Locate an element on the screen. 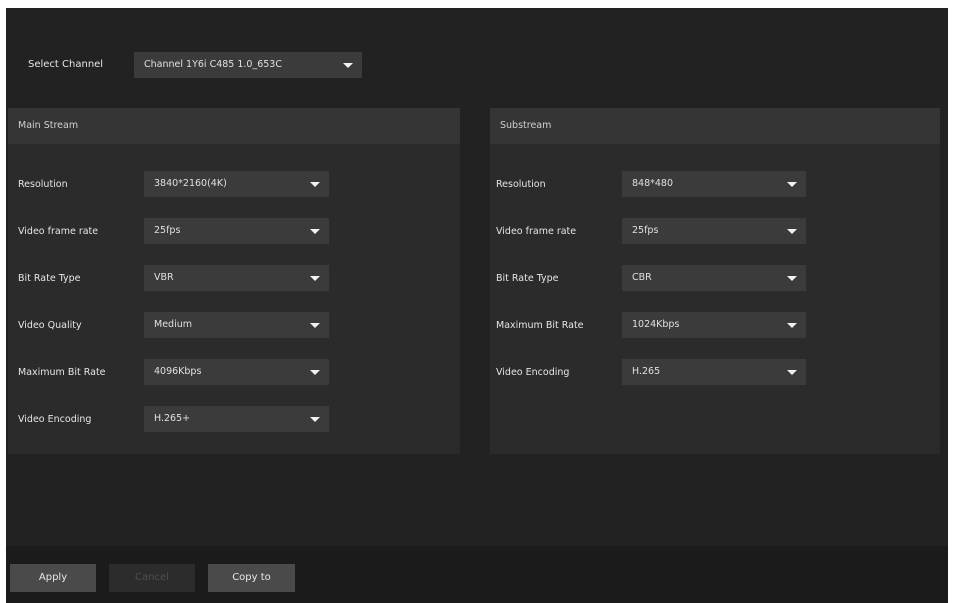  main-max-bit-rate-select: 4096Kbps is located at coordinates (236, 372).